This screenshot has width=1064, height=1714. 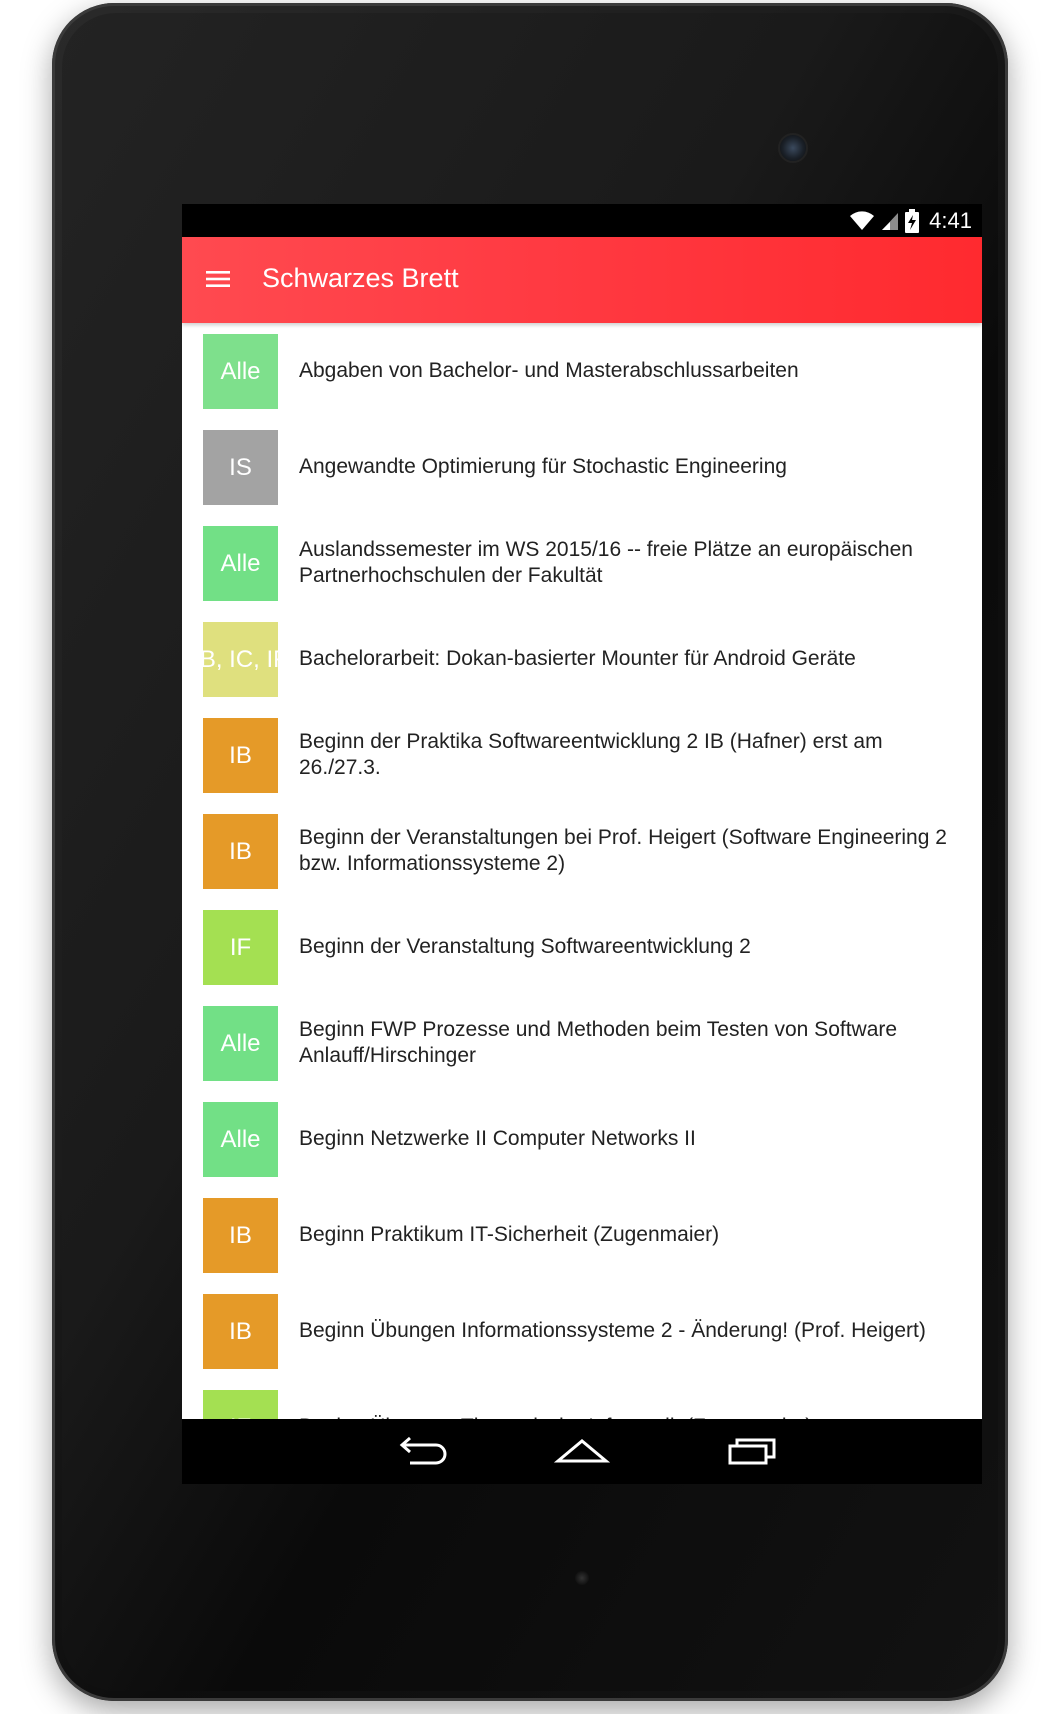 I want to click on battery-charging-icon, so click(x=912, y=220).